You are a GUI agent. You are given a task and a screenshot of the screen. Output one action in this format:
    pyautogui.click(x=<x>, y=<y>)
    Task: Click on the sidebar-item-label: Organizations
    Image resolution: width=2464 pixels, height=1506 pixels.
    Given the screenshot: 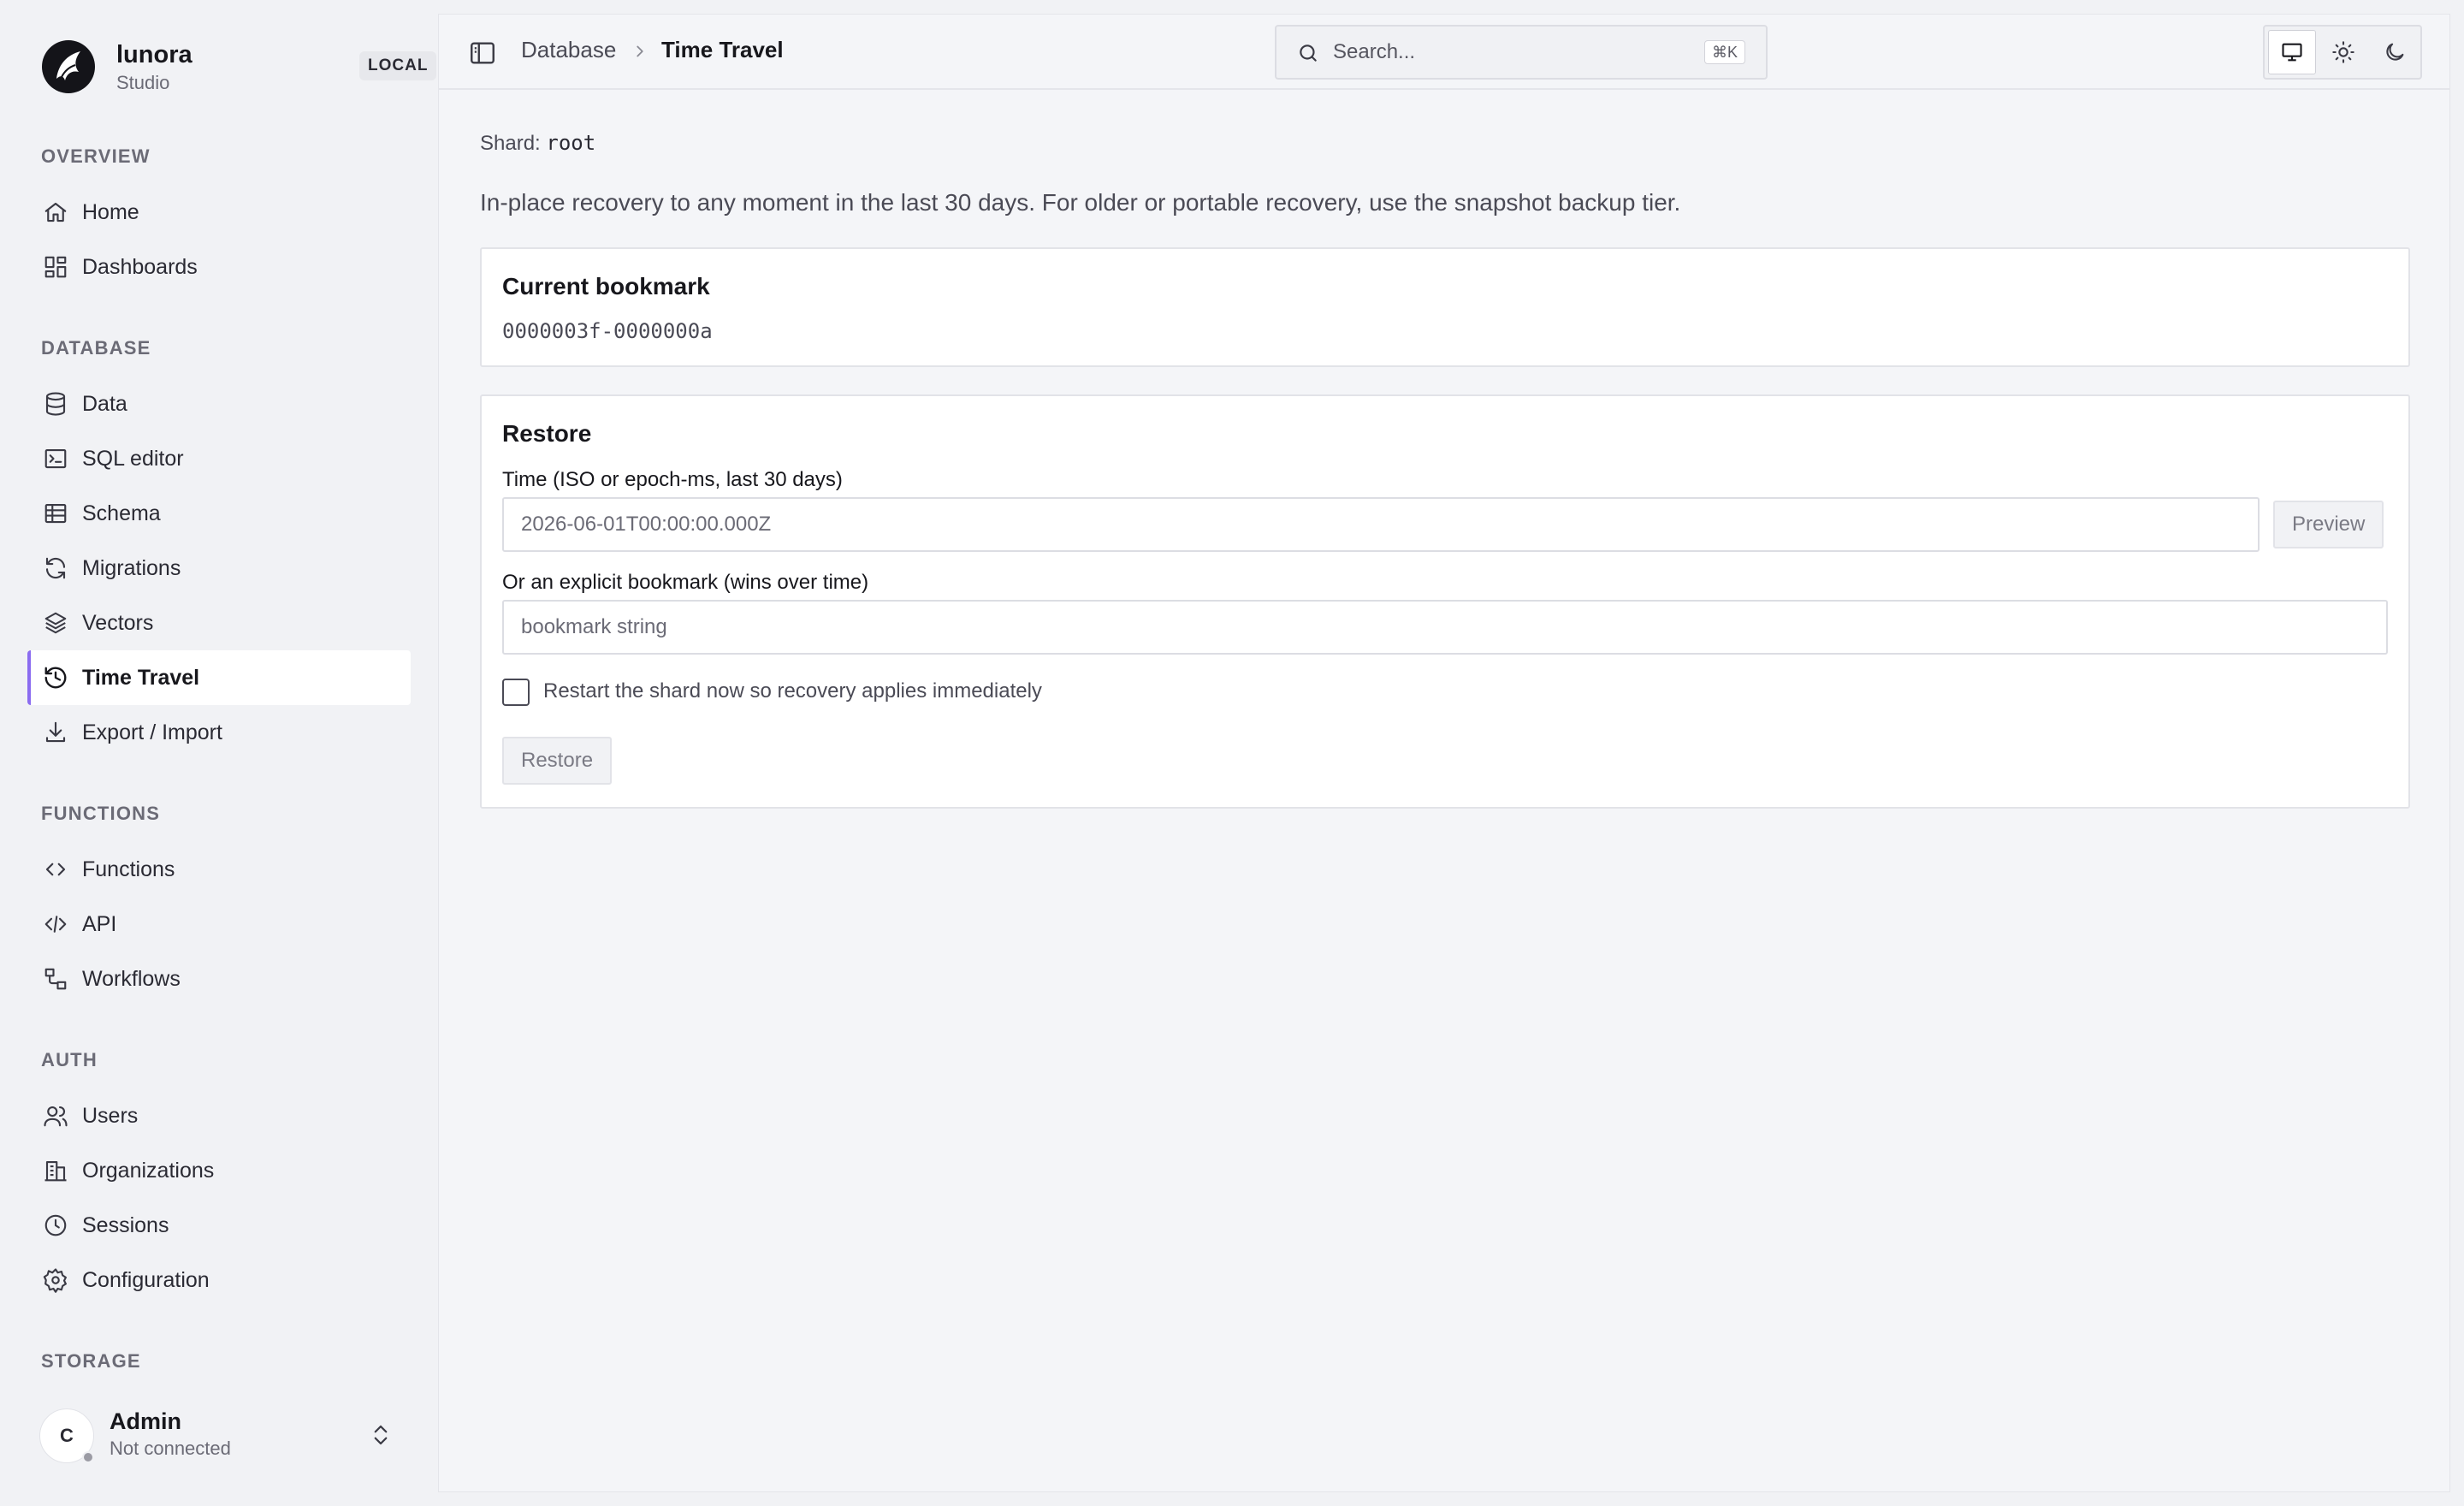 What is the action you would take?
    pyautogui.click(x=148, y=1171)
    